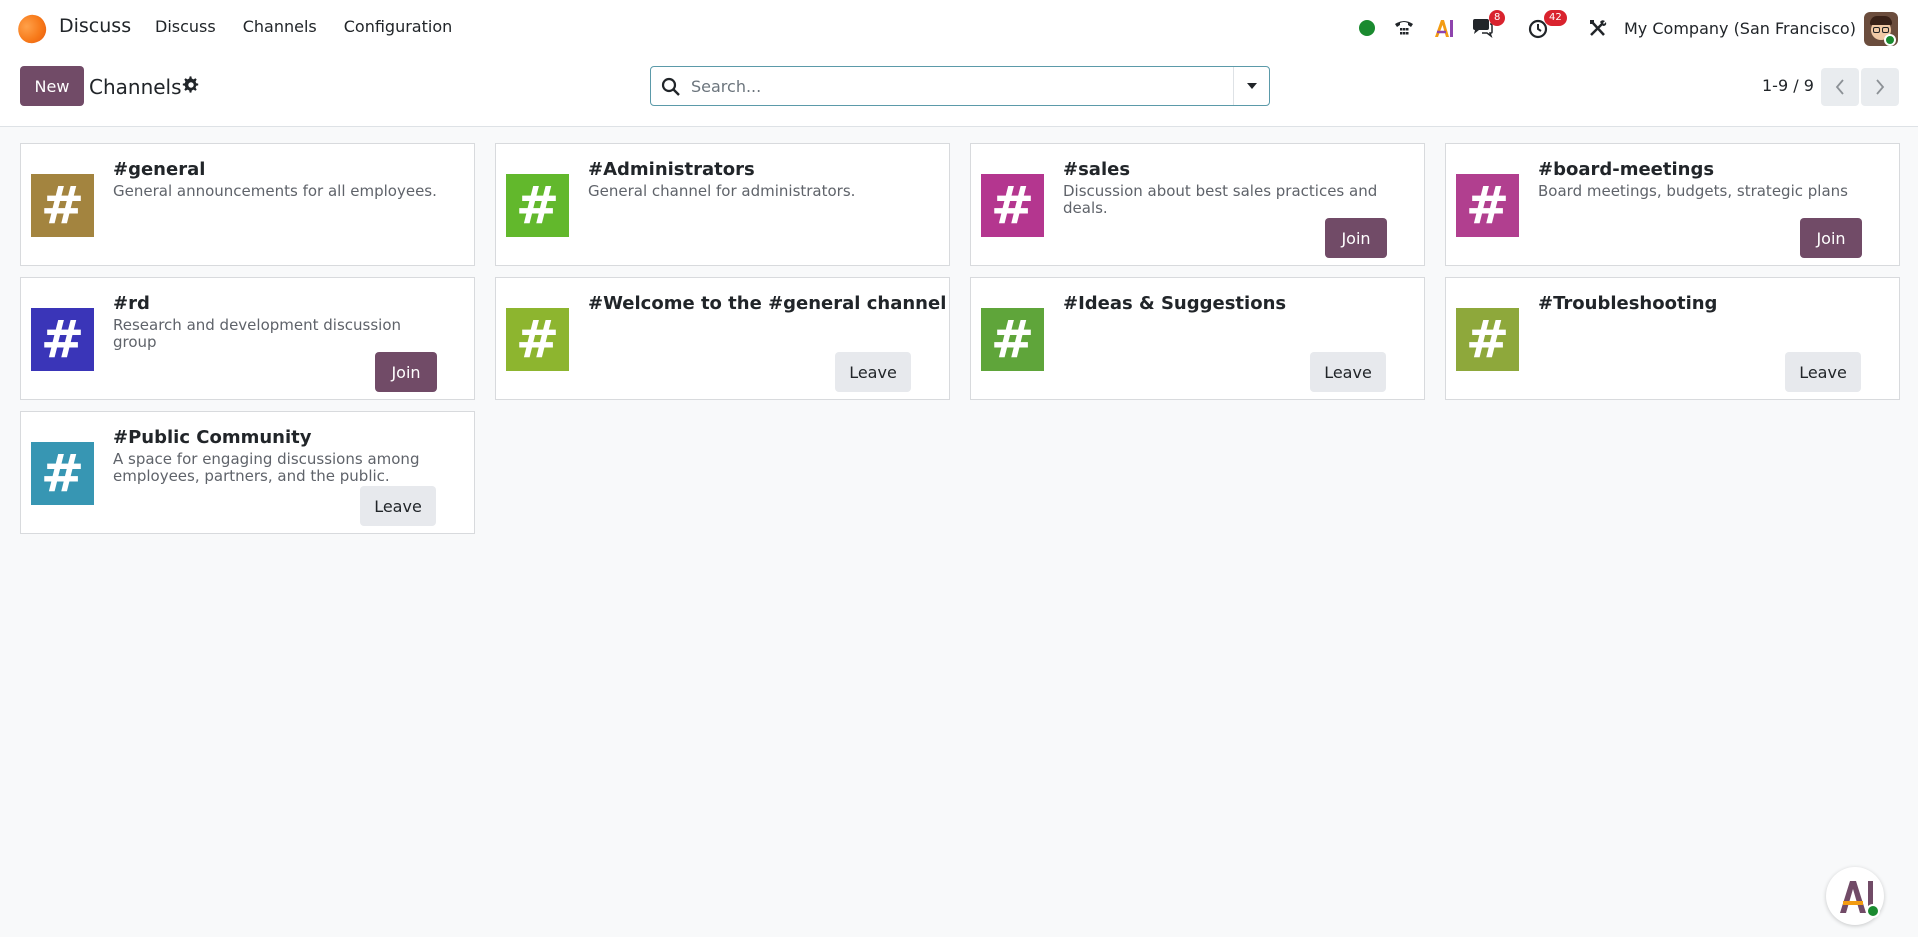 The image size is (1918, 937). Describe the element at coordinates (1404, 28) in the screenshot. I see `phone-icon` at that location.